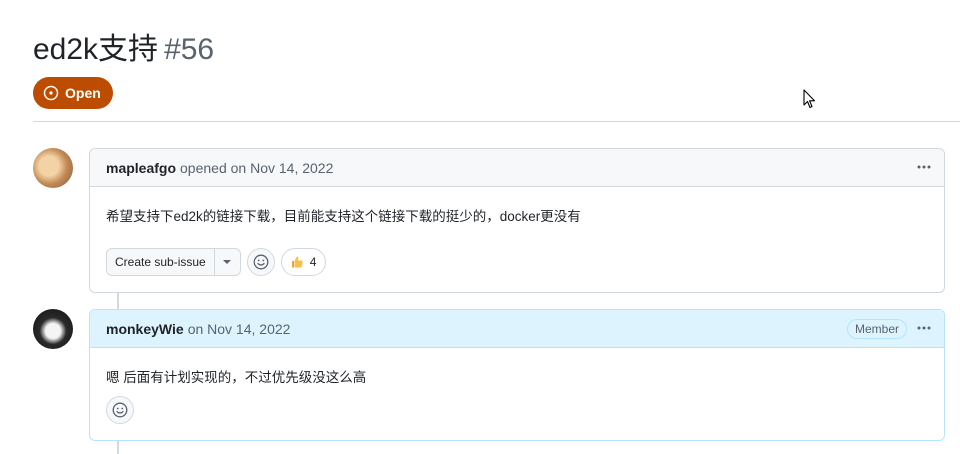 Image resolution: width=960 pixels, height=454 pixels. What do you see at coordinates (53, 168) in the screenshot?
I see `avatar-mapleafgo` at bounding box center [53, 168].